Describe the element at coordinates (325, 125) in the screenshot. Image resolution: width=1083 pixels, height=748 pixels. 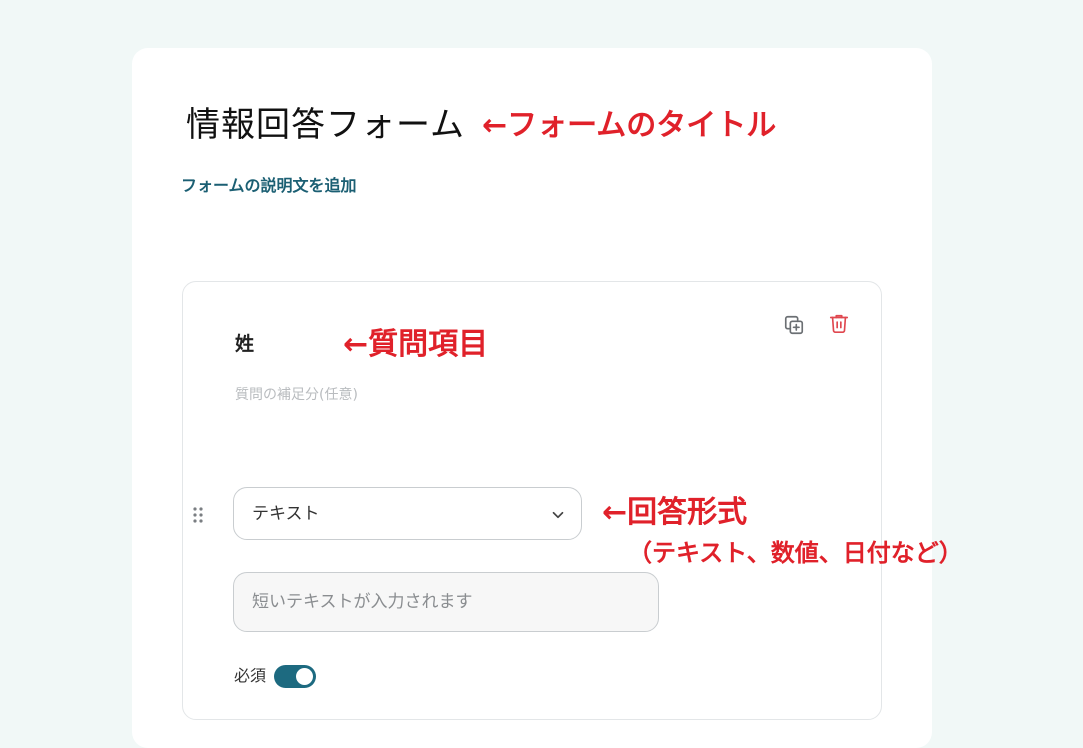
I see `form-title: 情報回答フォーム` at that location.